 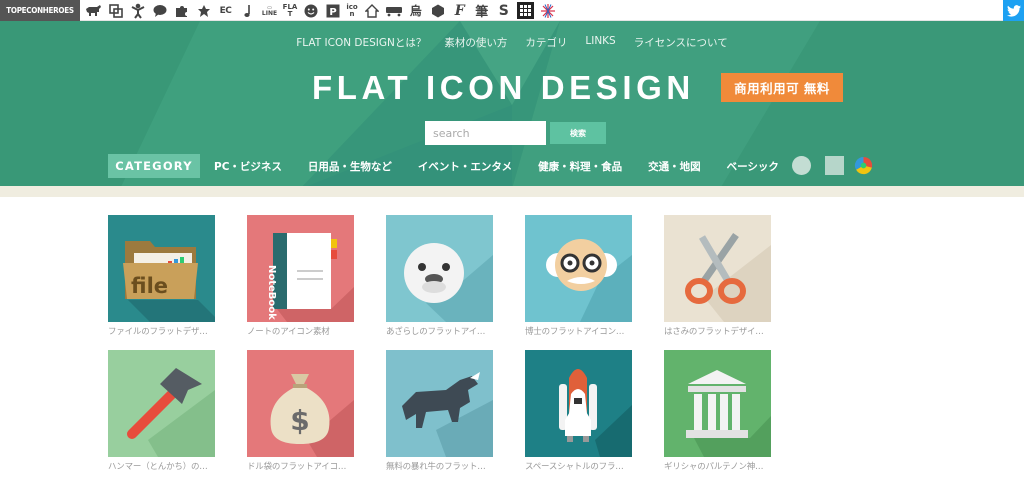 What do you see at coordinates (600, 42) in the screenshot?
I see `nav-links: LINKS` at bounding box center [600, 42].